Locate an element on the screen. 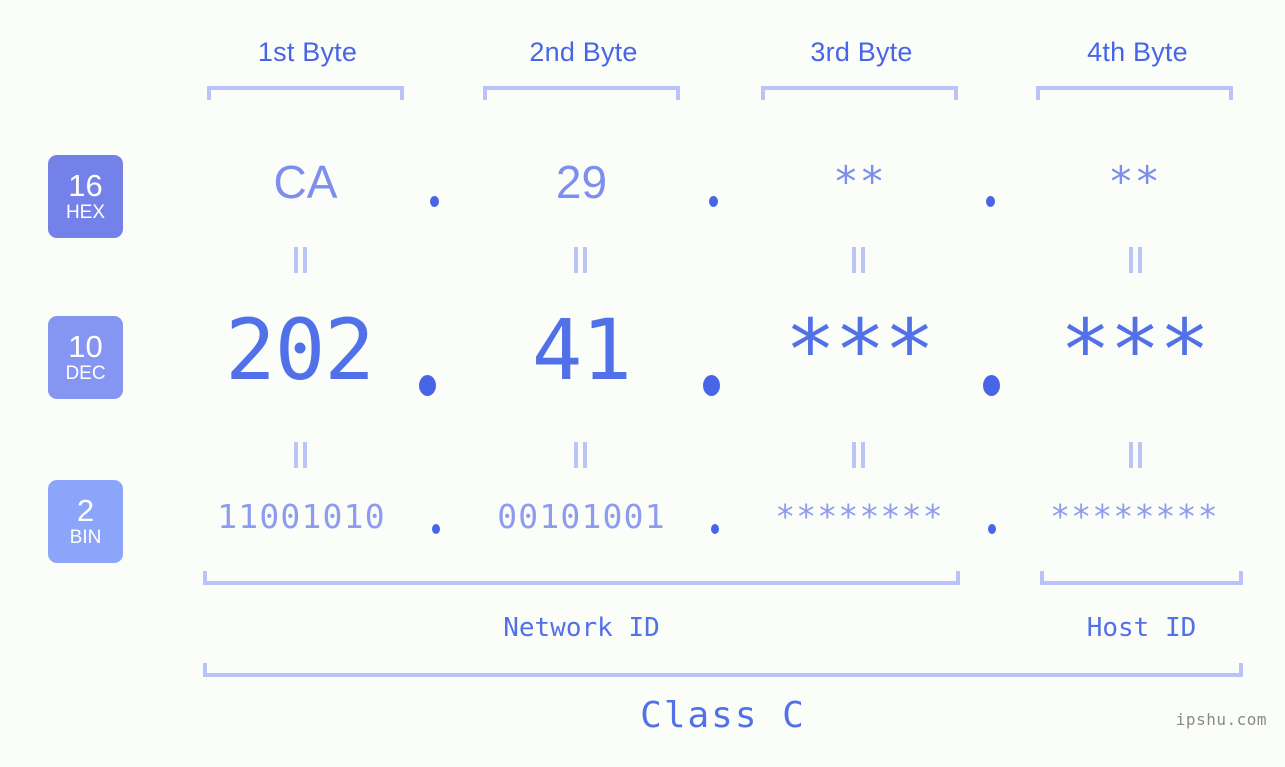 This screenshot has width=1285, height=767. bin-byte-4: ******** is located at coordinates (1134, 516).